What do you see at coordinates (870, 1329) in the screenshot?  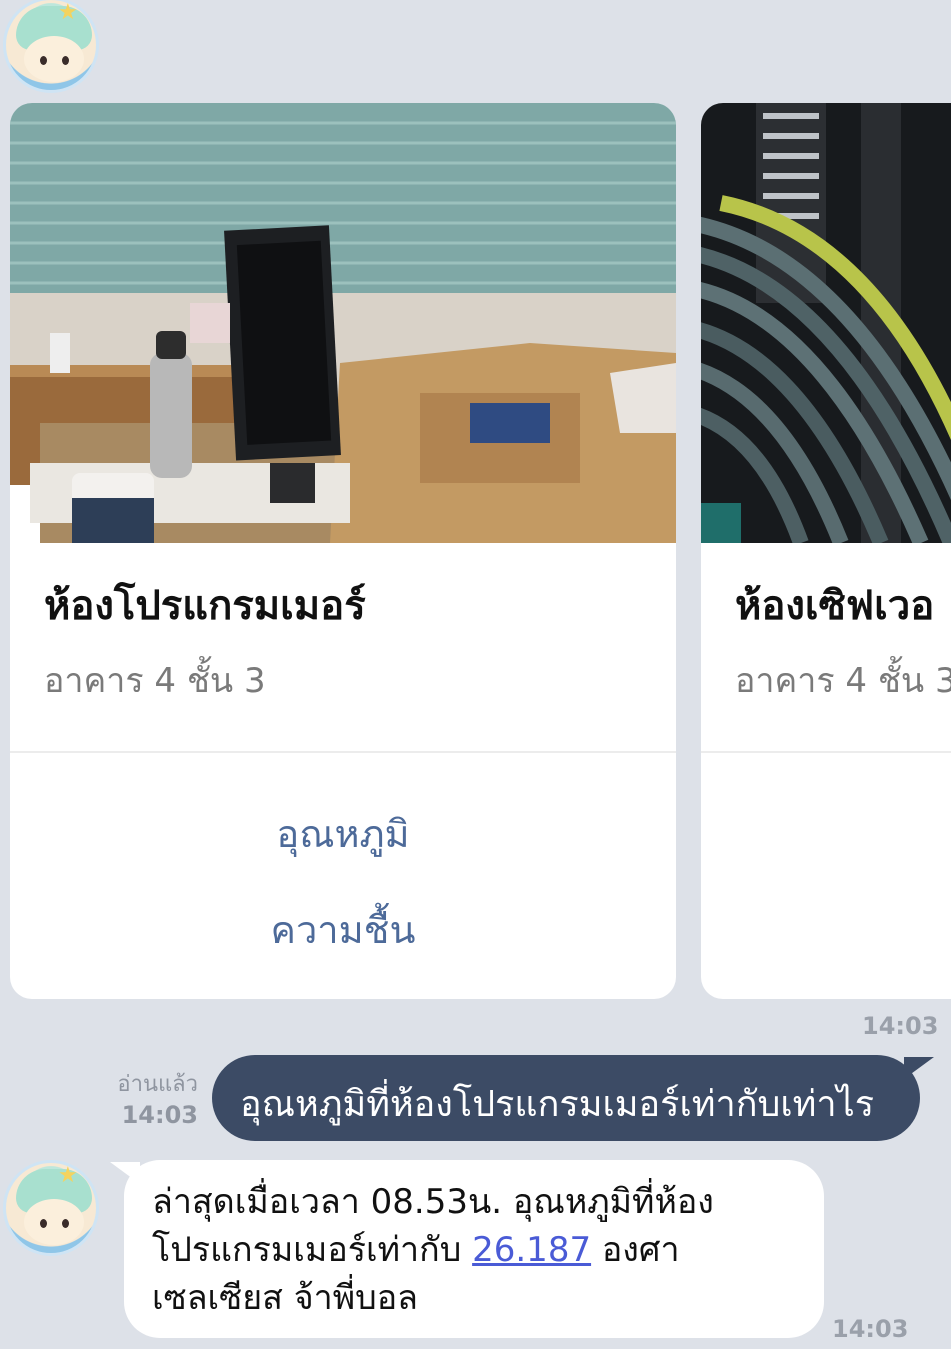 I see `bot-message-time: 14:03` at bounding box center [870, 1329].